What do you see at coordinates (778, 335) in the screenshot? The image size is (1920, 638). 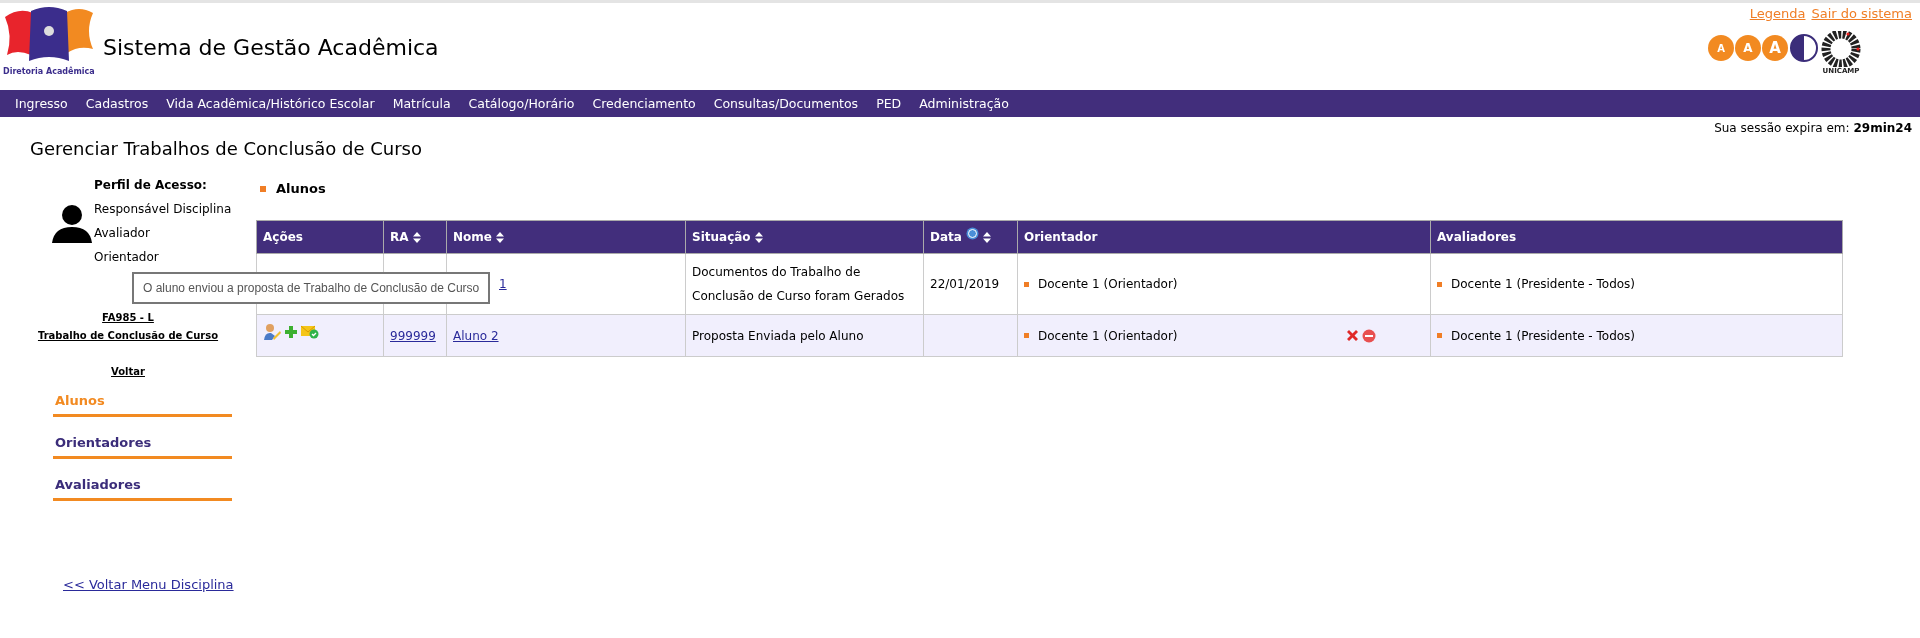 I see `status-cell: Proposta Enviada pelo Aluno` at bounding box center [778, 335].